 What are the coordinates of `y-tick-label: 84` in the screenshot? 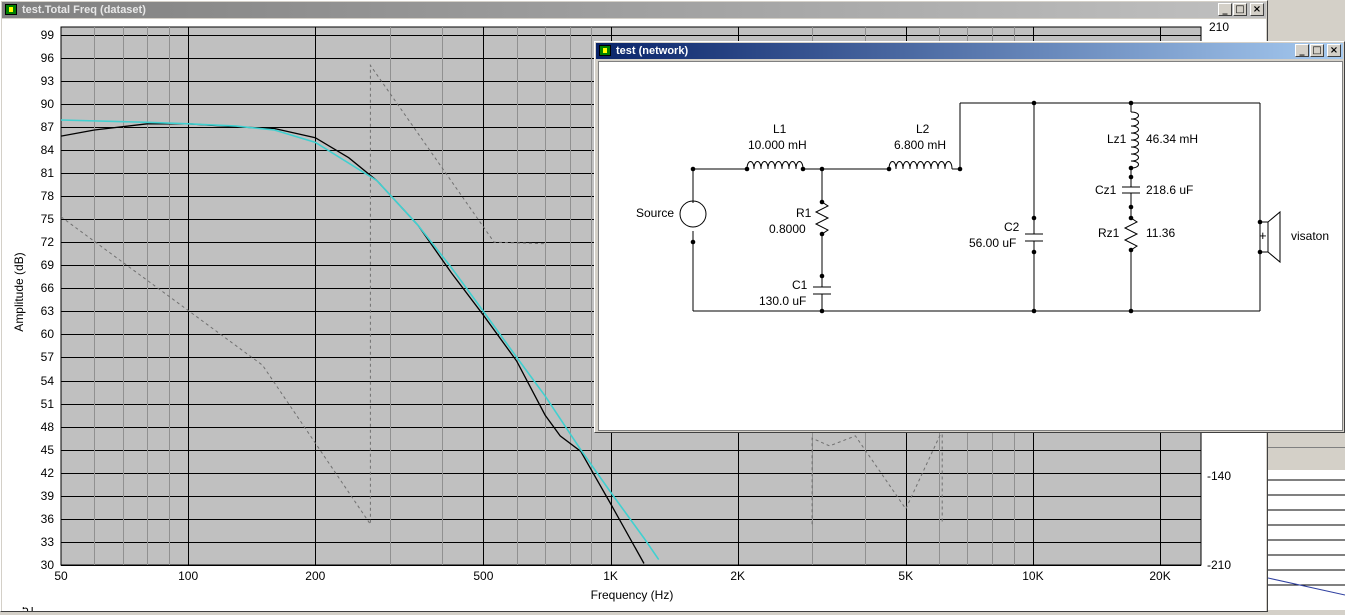 It's located at (47, 149).